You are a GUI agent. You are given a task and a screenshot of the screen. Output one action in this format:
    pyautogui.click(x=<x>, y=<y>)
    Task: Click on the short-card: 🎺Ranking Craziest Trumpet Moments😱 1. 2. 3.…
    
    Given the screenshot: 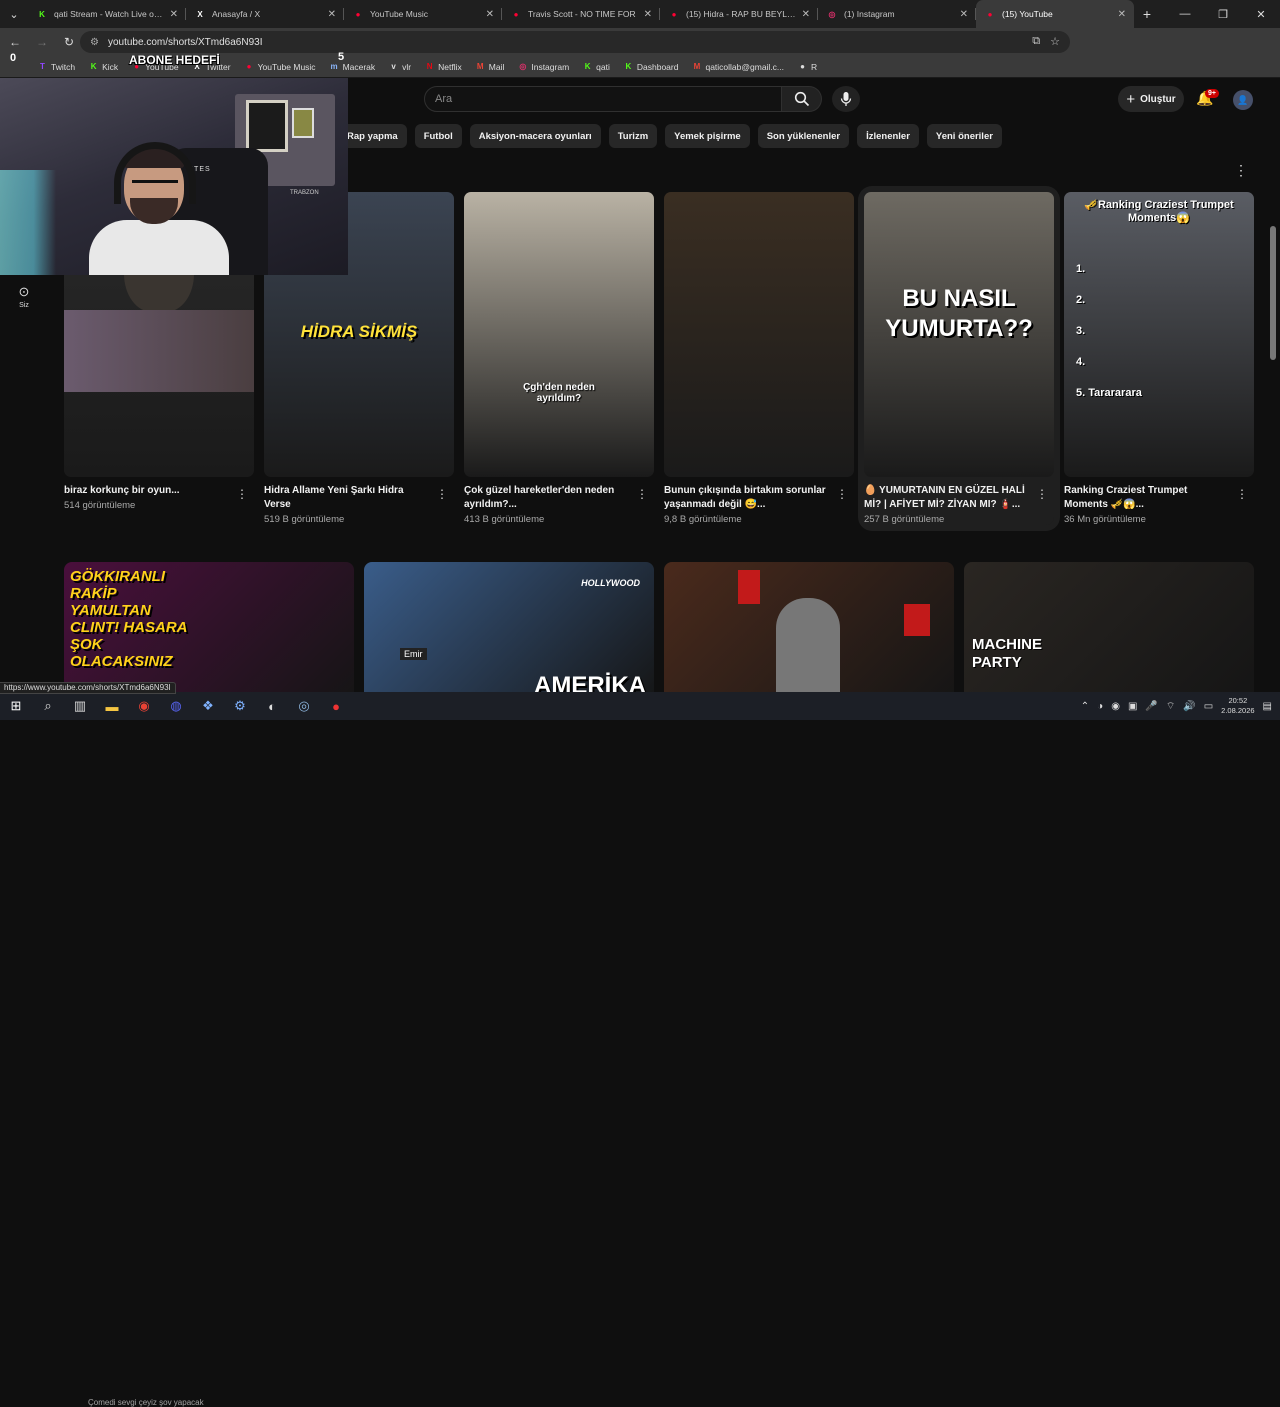 What is the action you would take?
    pyautogui.click(x=1159, y=358)
    